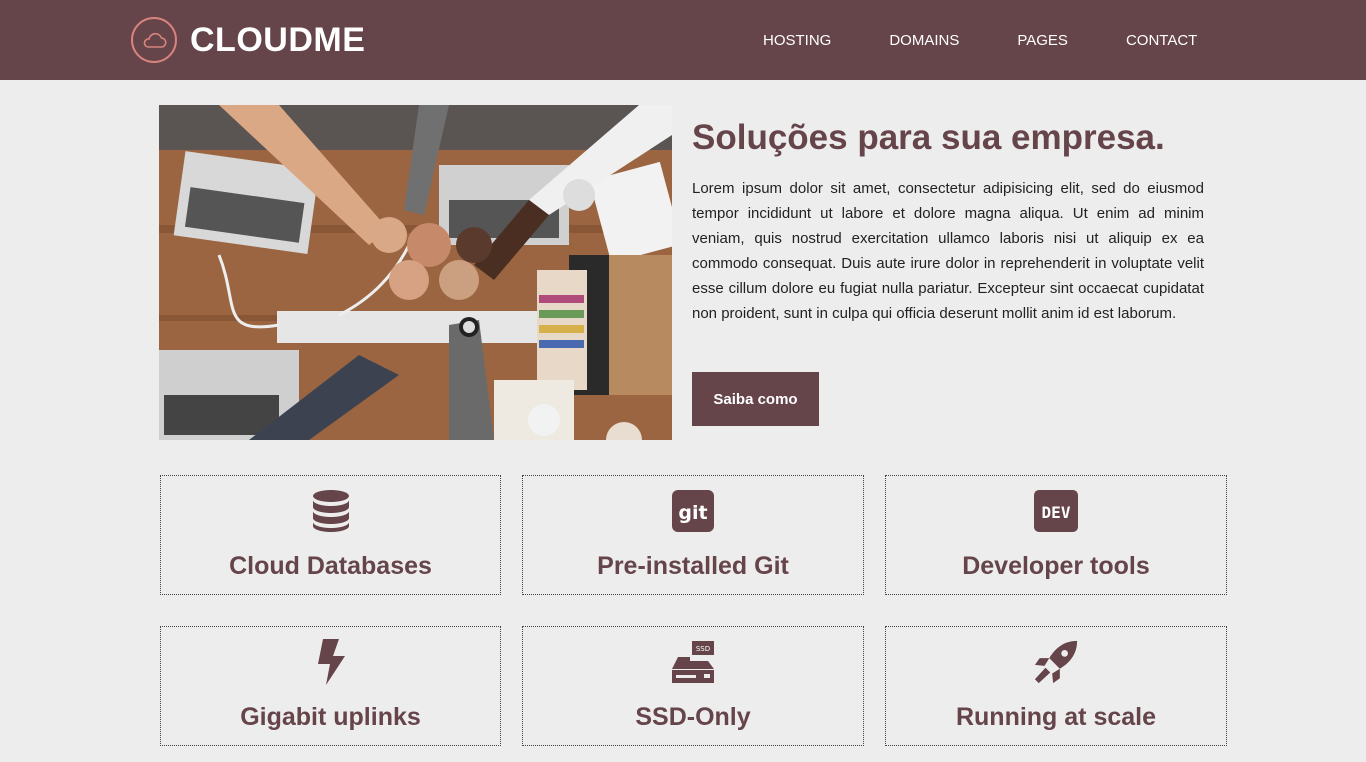 The width and height of the screenshot is (1366, 762). What do you see at coordinates (278, 39) in the screenshot?
I see `brand-name: CLOUDME` at bounding box center [278, 39].